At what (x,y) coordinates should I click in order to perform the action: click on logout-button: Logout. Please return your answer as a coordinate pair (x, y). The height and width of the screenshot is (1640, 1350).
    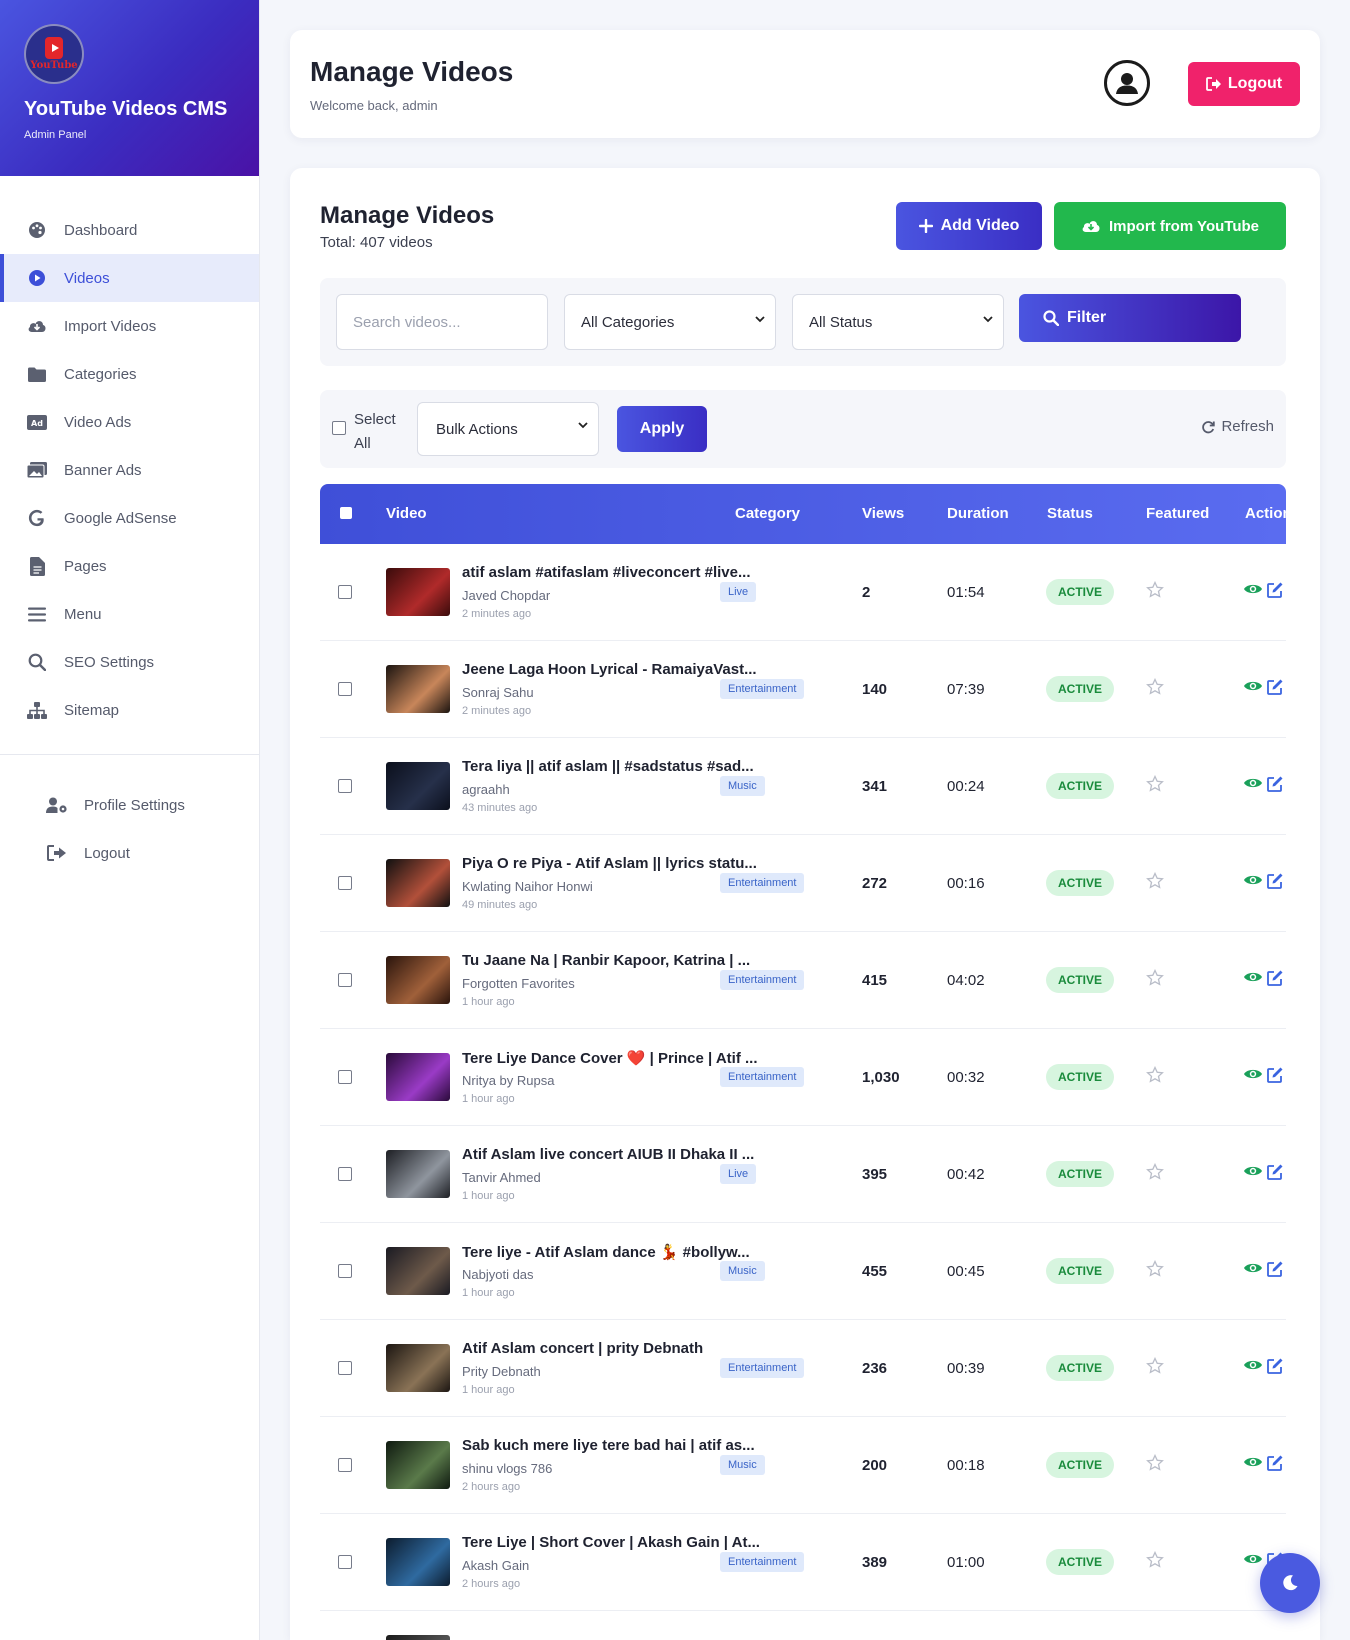
    Looking at the image, I should click on (1244, 84).